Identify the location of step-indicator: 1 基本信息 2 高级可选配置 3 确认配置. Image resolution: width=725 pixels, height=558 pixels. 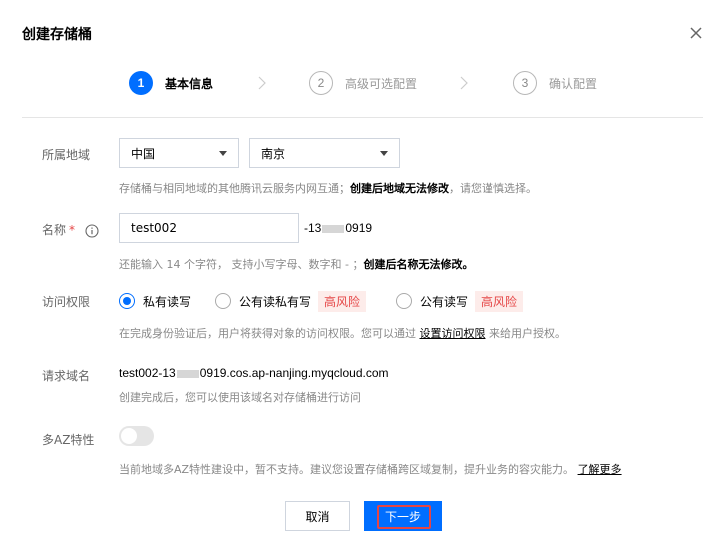
(362, 83).